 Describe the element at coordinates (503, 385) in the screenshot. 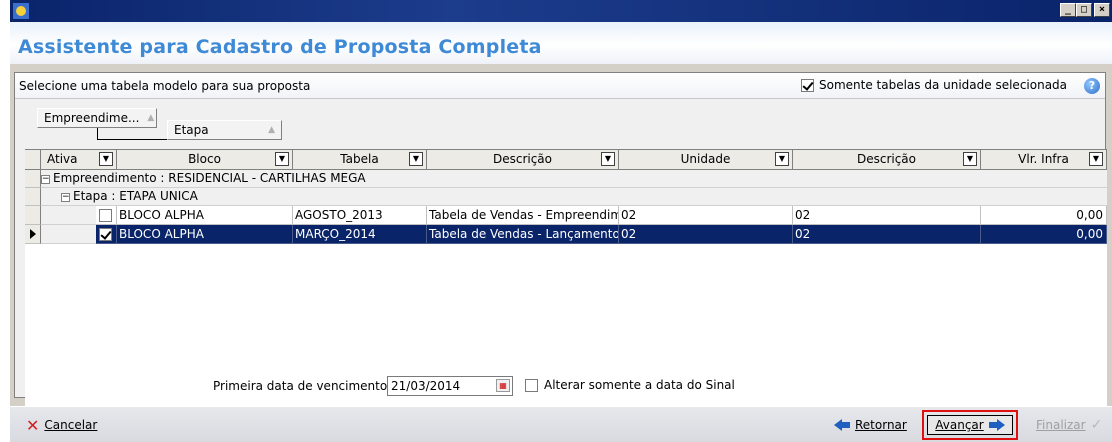

I see `calendar-icon: ▦` at that location.